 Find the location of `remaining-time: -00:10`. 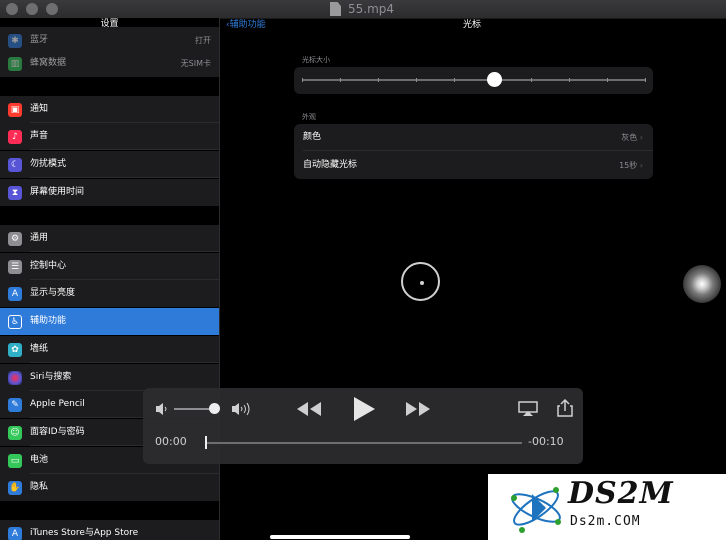

remaining-time: -00:10 is located at coordinates (546, 441).